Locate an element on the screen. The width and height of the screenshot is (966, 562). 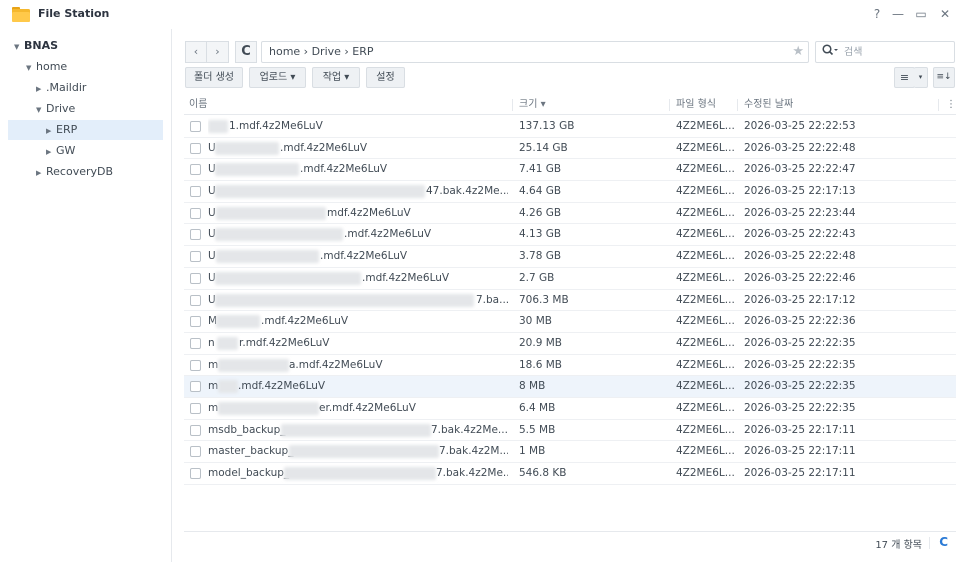
help-button: ? is located at coordinates (877, 14).